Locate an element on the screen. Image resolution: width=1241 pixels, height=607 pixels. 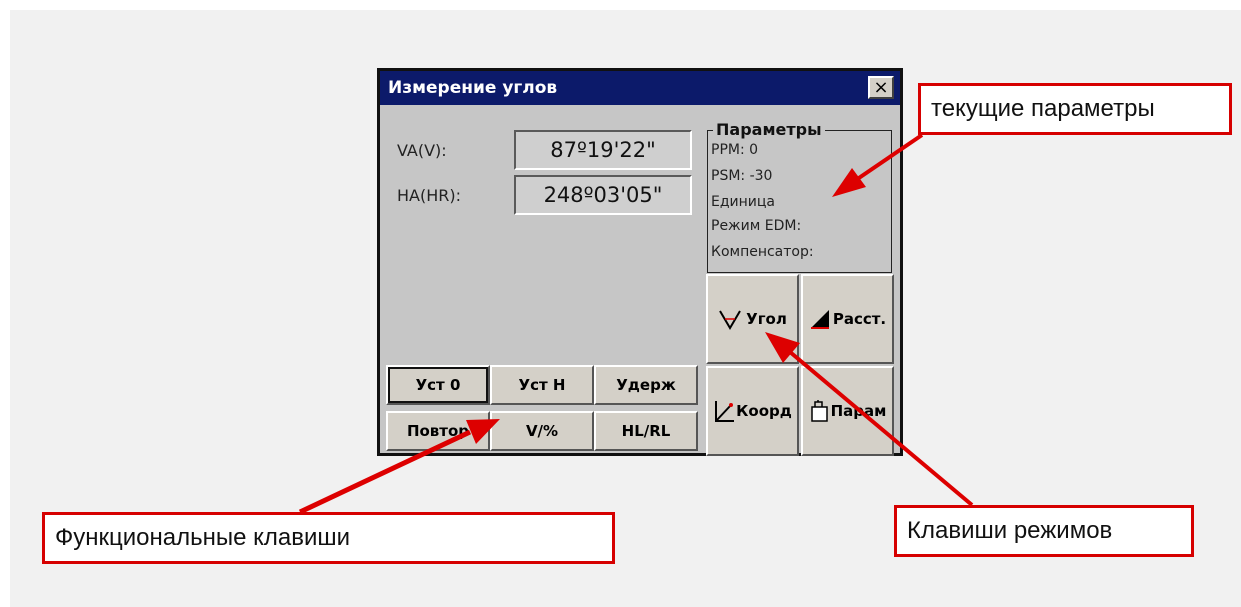
coordinates-icon is located at coordinates (725, 411).